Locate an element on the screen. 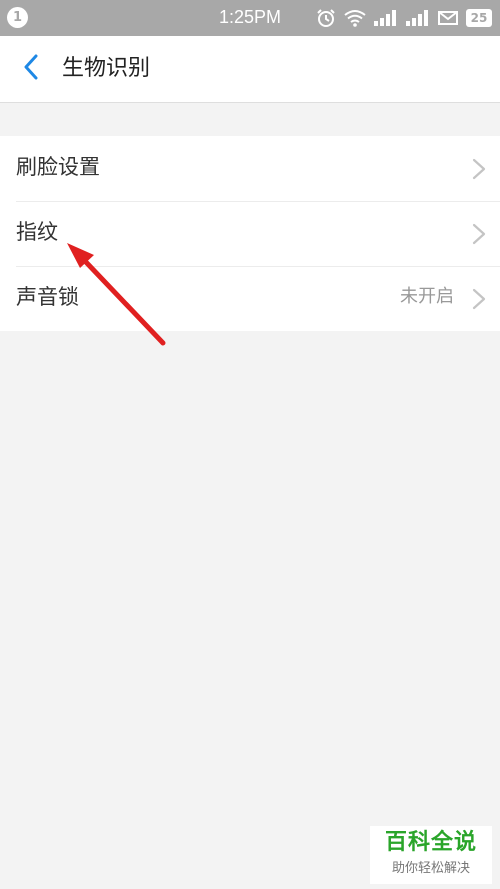 The image size is (500, 889). status-icons: 25 is located at coordinates (404, 18).